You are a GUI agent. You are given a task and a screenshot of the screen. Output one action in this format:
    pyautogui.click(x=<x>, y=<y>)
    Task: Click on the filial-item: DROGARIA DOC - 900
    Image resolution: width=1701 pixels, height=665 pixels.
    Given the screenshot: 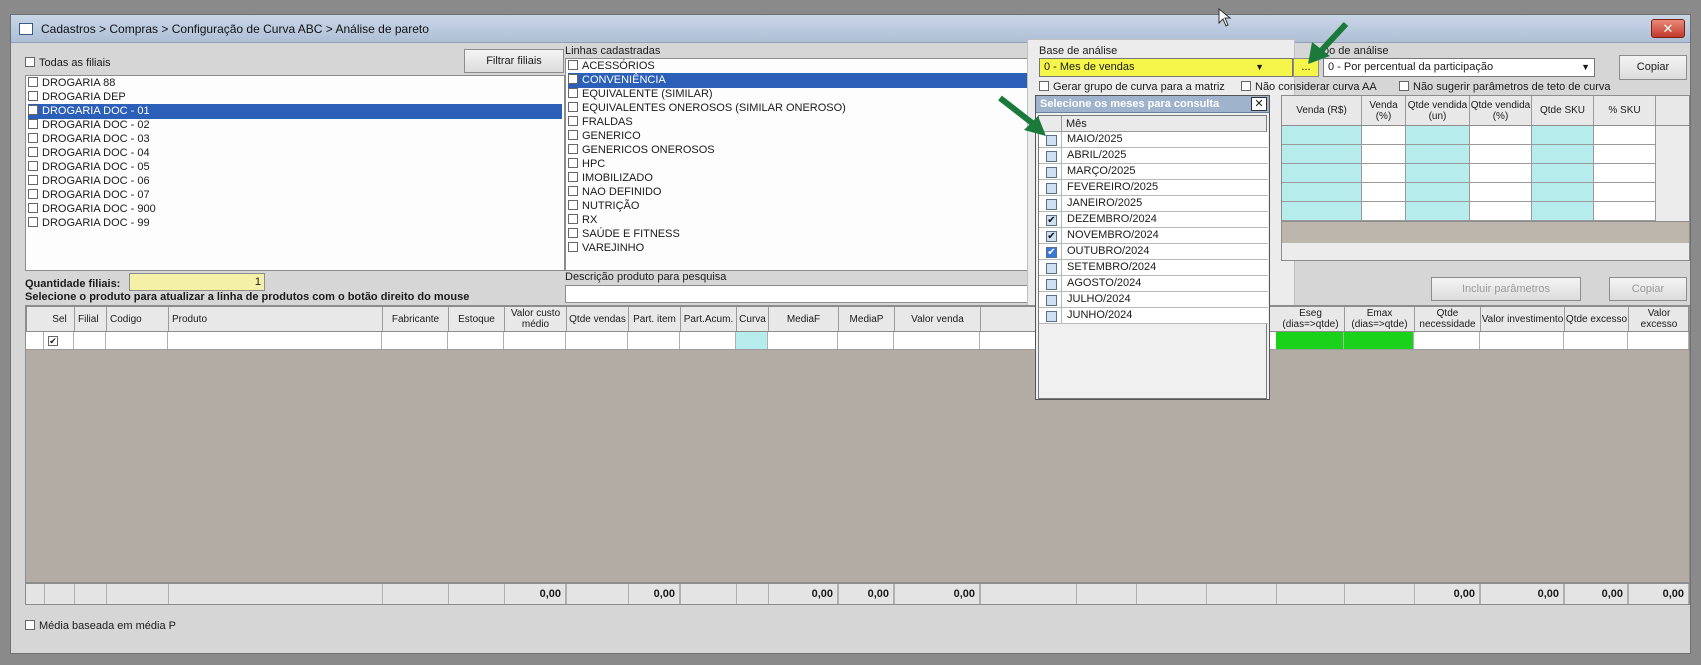 What is the action you would take?
    pyautogui.click(x=295, y=209)
    